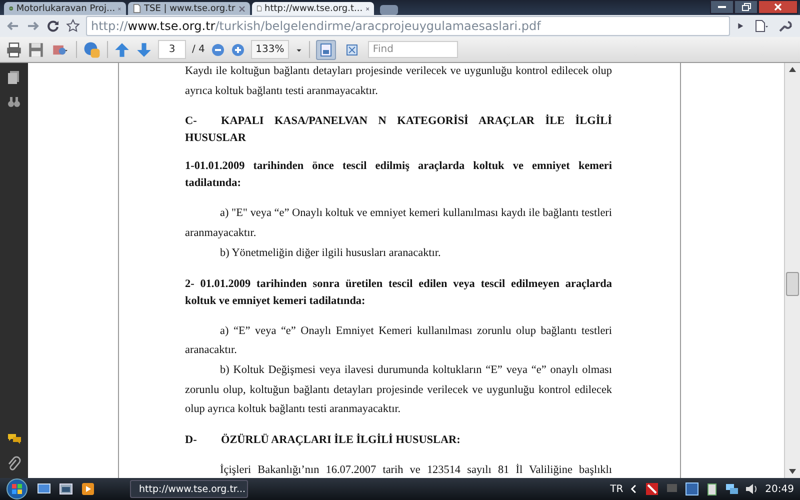 The image size is (800, 500). I want to click on browser-tab: TSE | www.tse.org.tr, so click(189, 8).